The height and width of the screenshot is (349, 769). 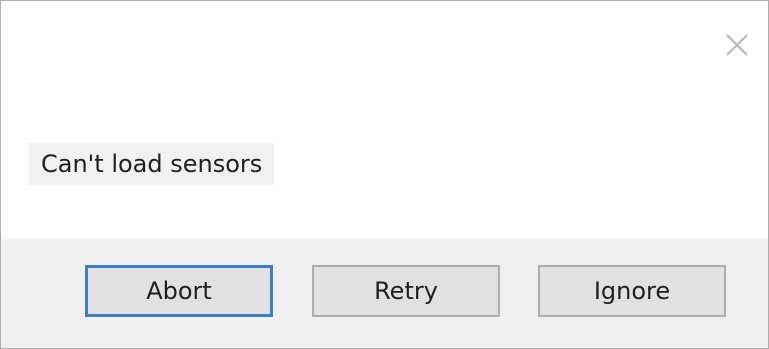 What do you see at coordinates (632, 291) in the screenshot?
I see `ignore-button: Ignore` at bounding box center [632, 291].